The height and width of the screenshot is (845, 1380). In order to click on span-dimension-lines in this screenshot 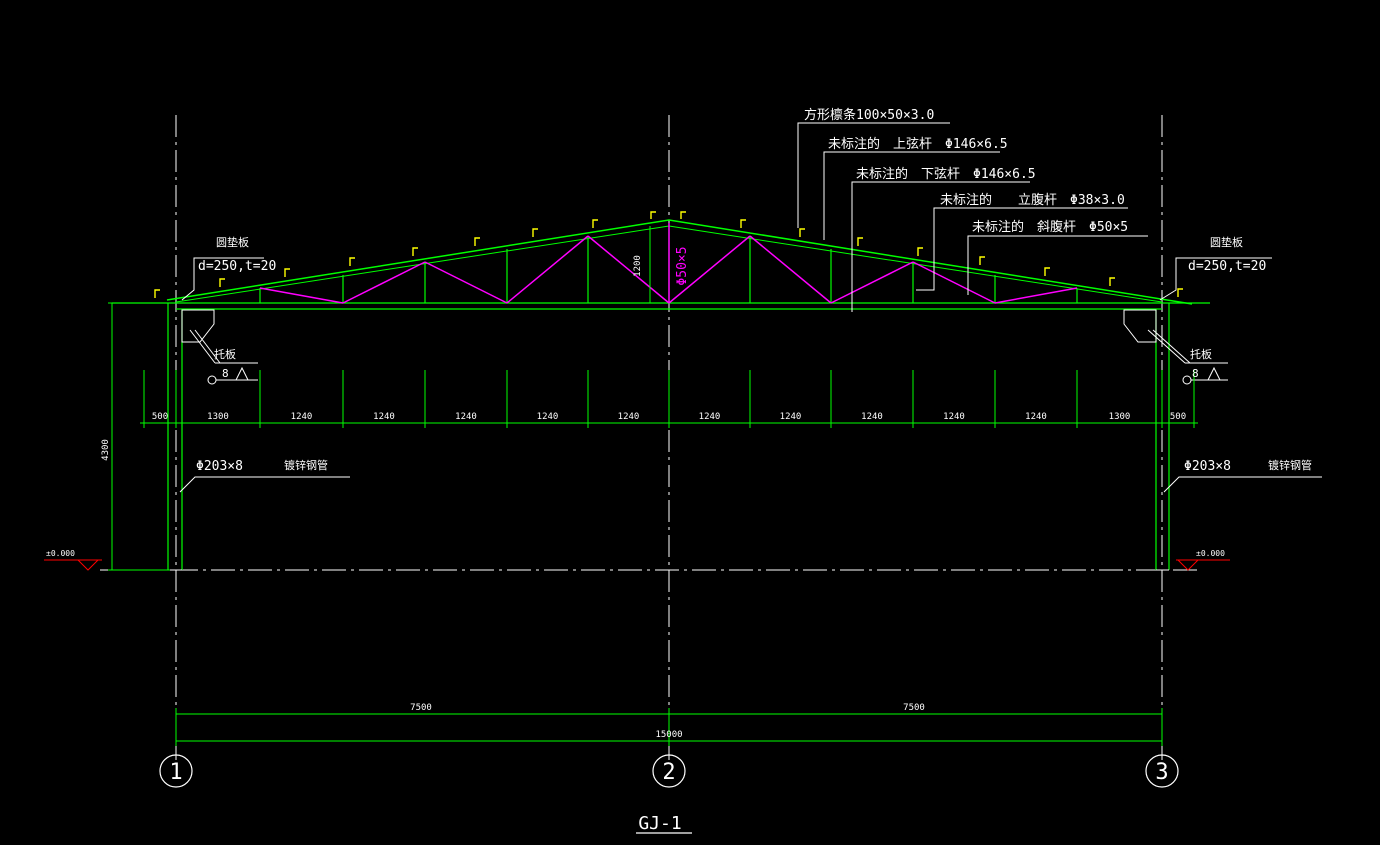, I will do `click(669, 727)`.